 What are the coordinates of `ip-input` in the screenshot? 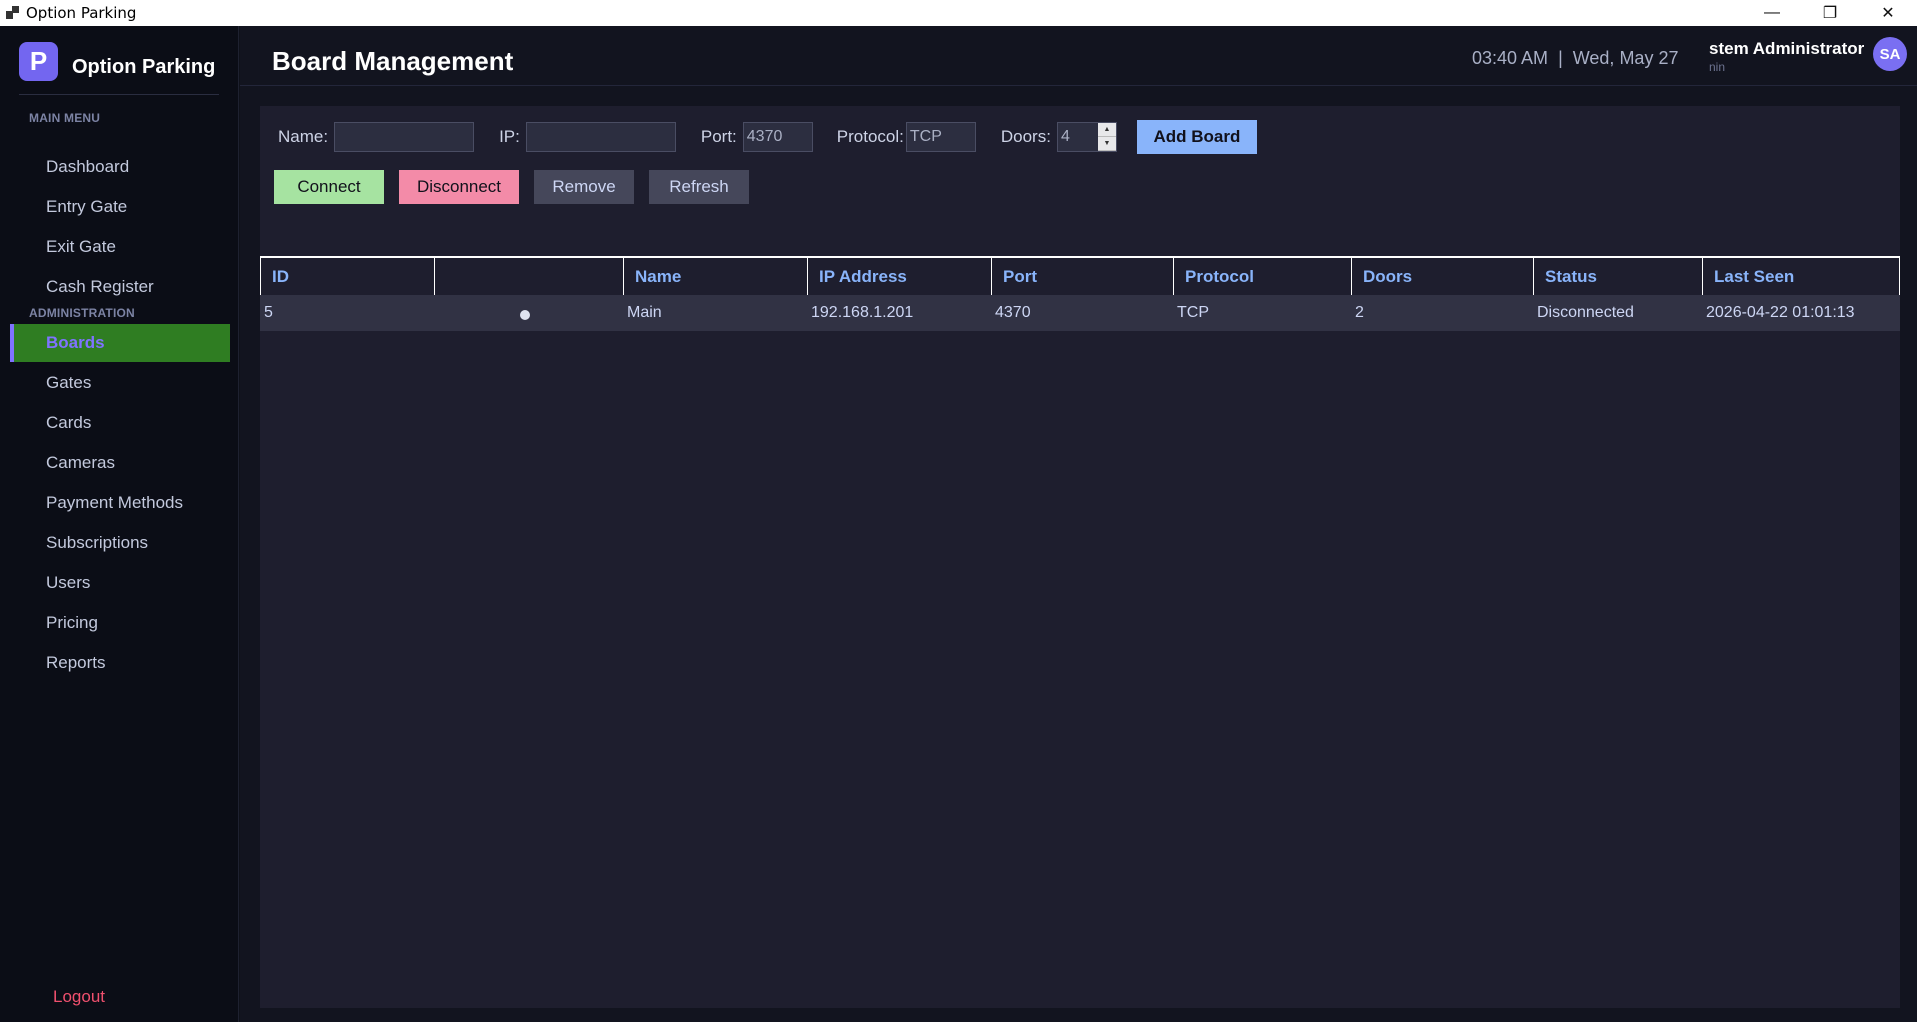 It's located at (600, 136).